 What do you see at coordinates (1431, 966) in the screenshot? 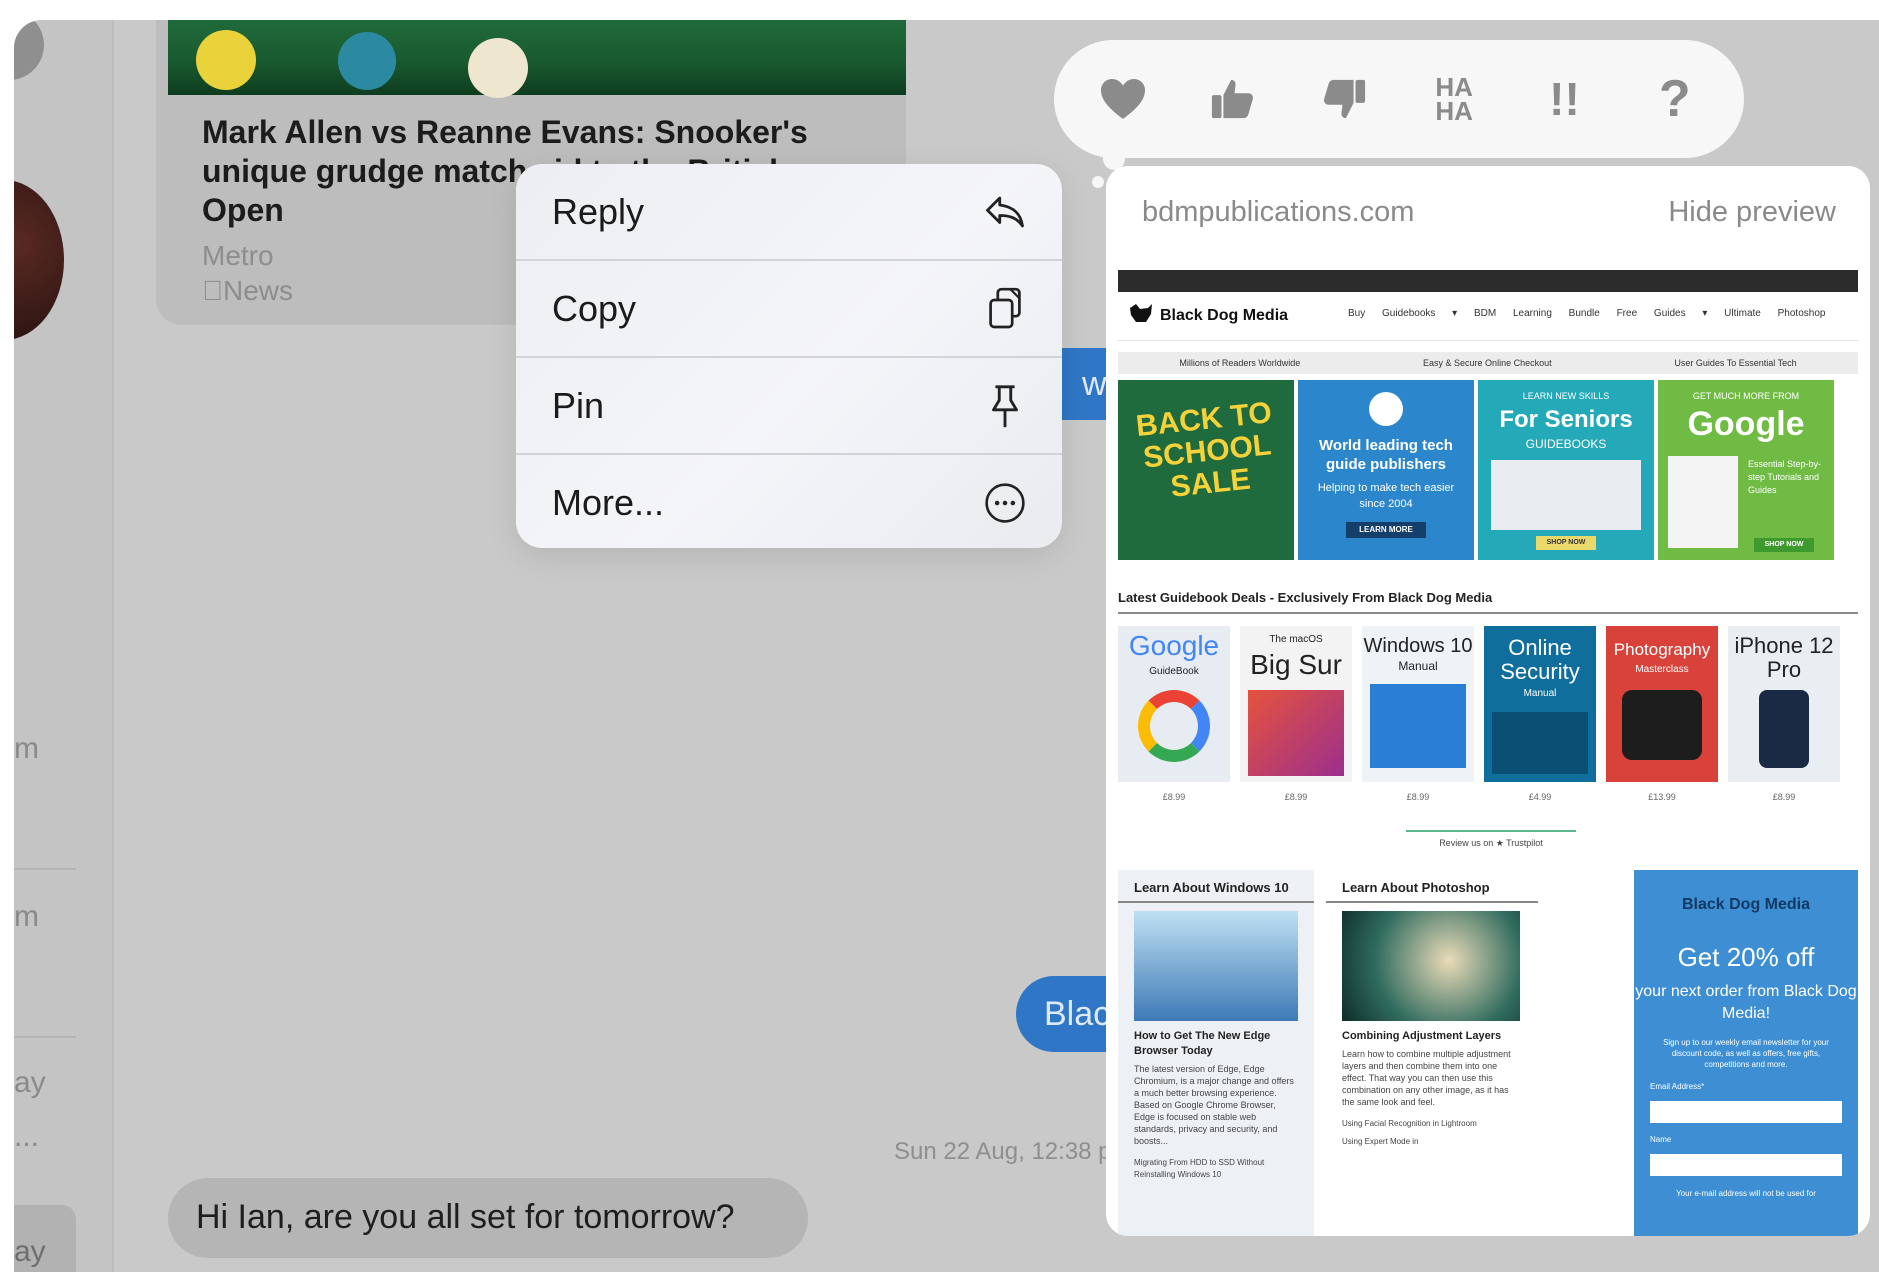
I see `photoshop-portrait-image` at bounding box center [1431, 966].